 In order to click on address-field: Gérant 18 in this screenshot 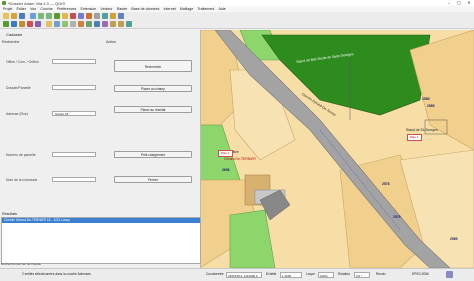, I will do `click(74, 113)`.